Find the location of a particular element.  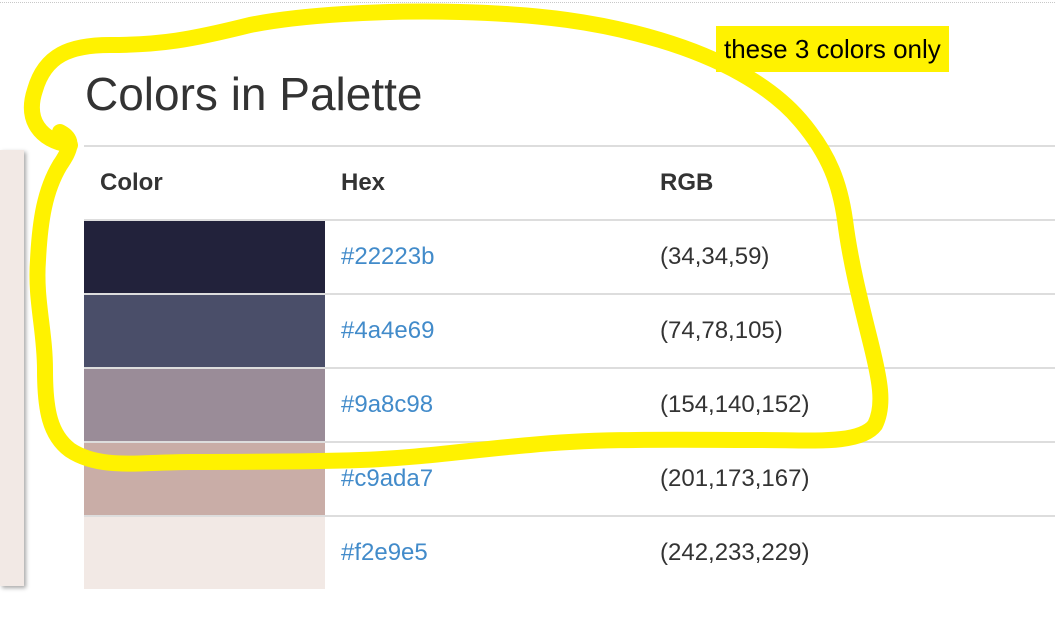

table-row: #9a8c98 (154,140,152) is located at coordinates (569, 404).